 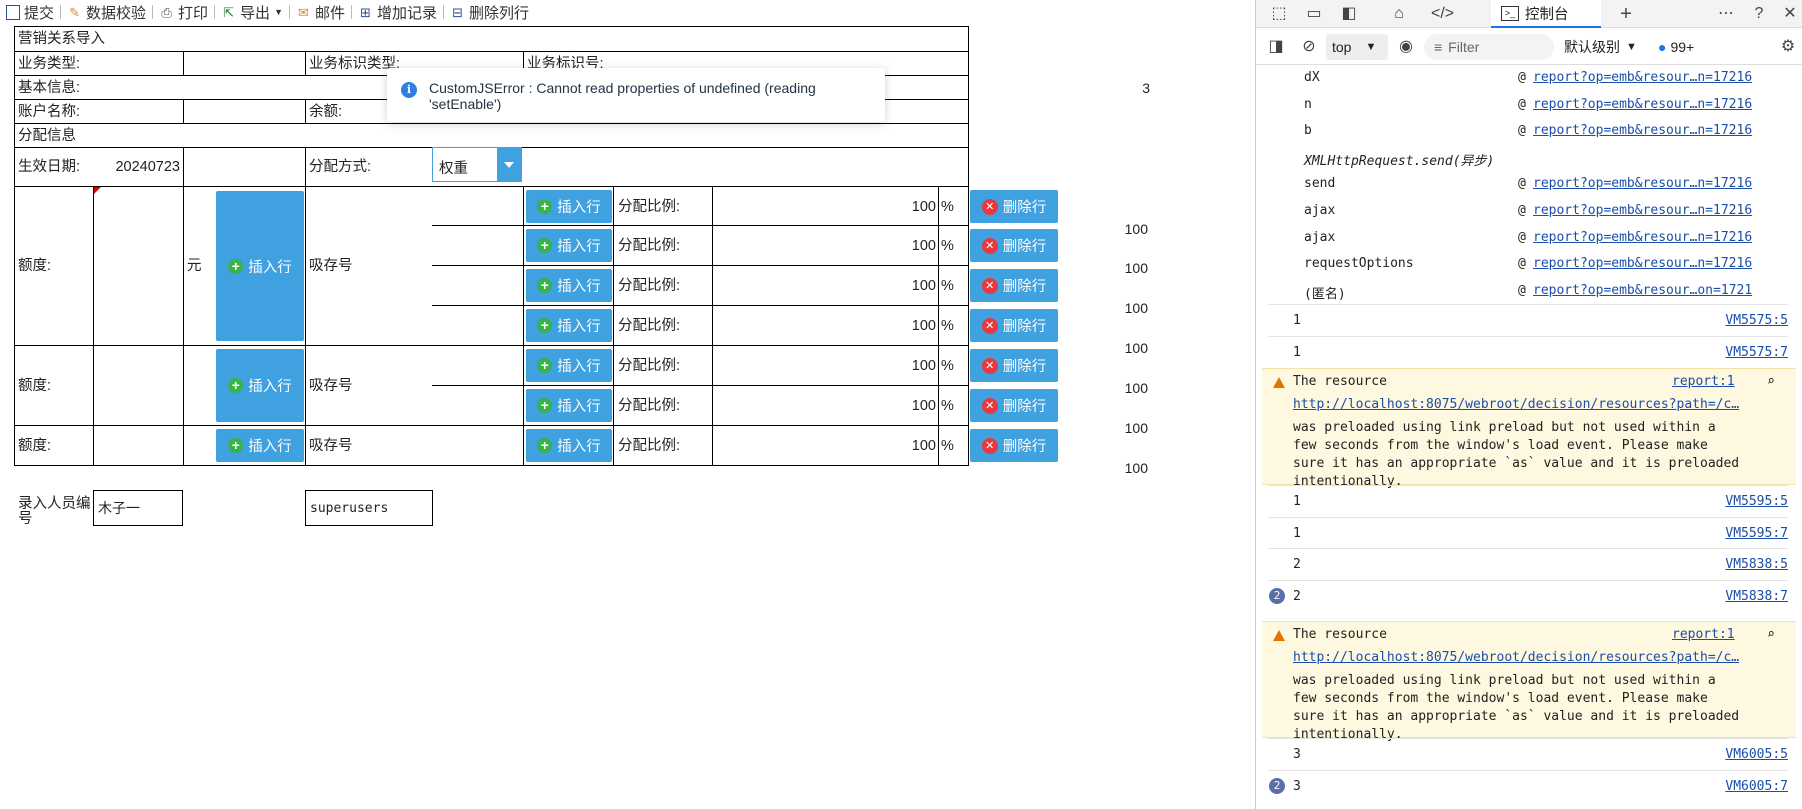 I want to click on gear-icon: ⚙, so click(x=1788, y=47).